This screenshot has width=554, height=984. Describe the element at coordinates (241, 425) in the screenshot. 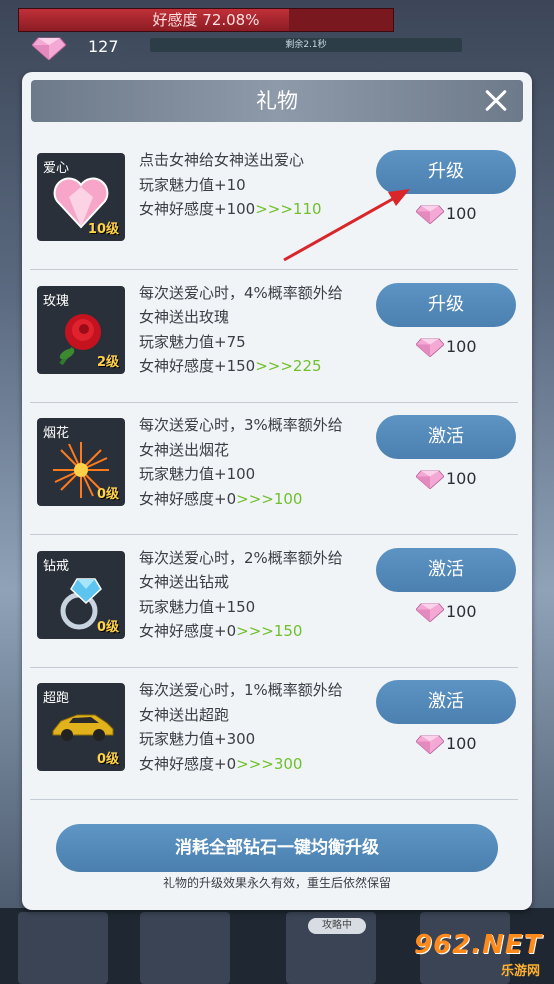

I see `gift-desc-line: 每次送爱心时，3%概率额外给` at that location.